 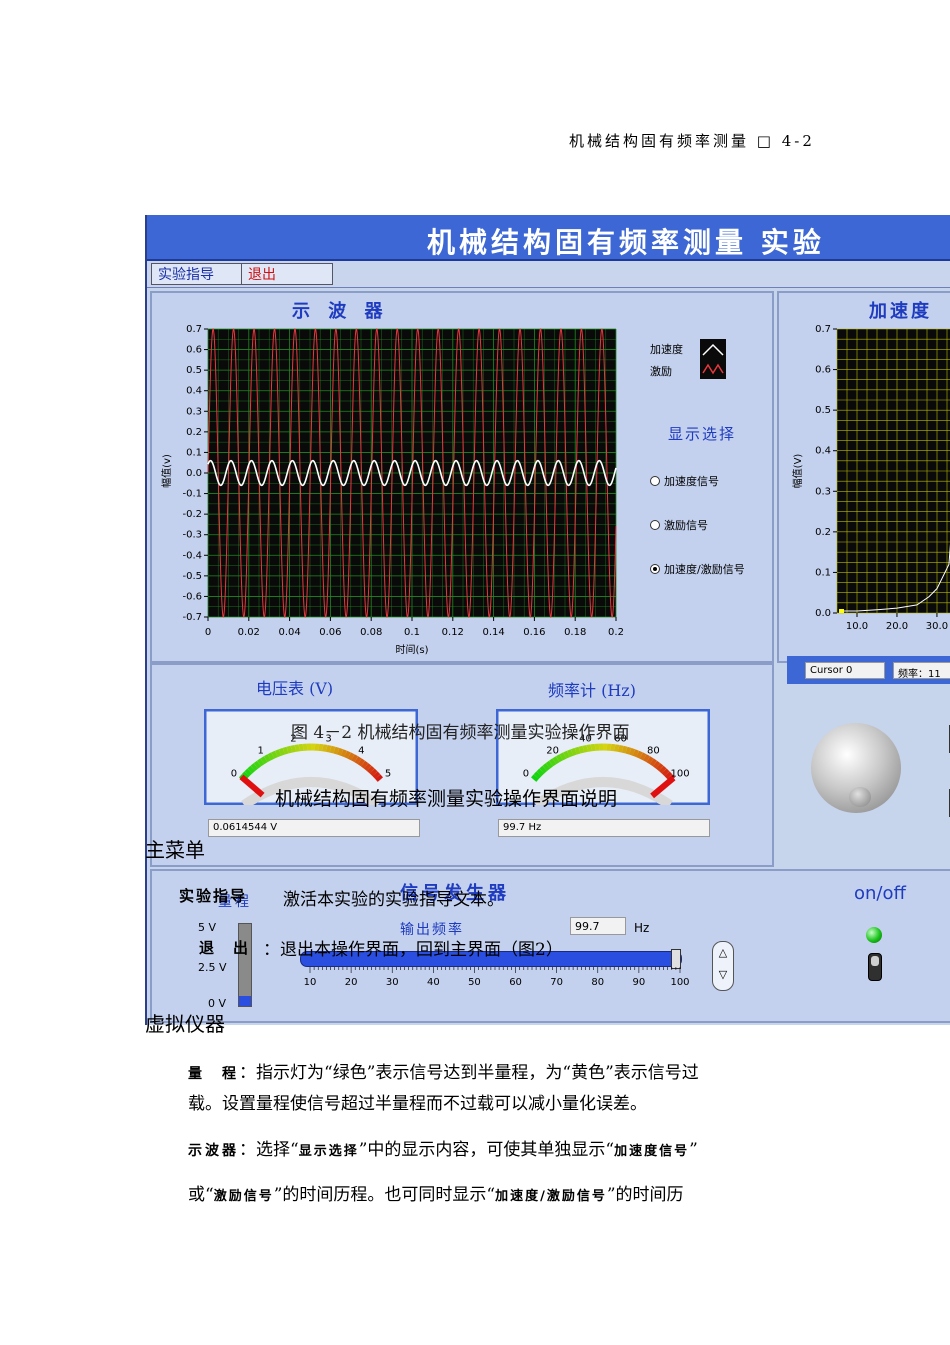 I want to click on freq-slider-thumb, so click(x=676, y=959).